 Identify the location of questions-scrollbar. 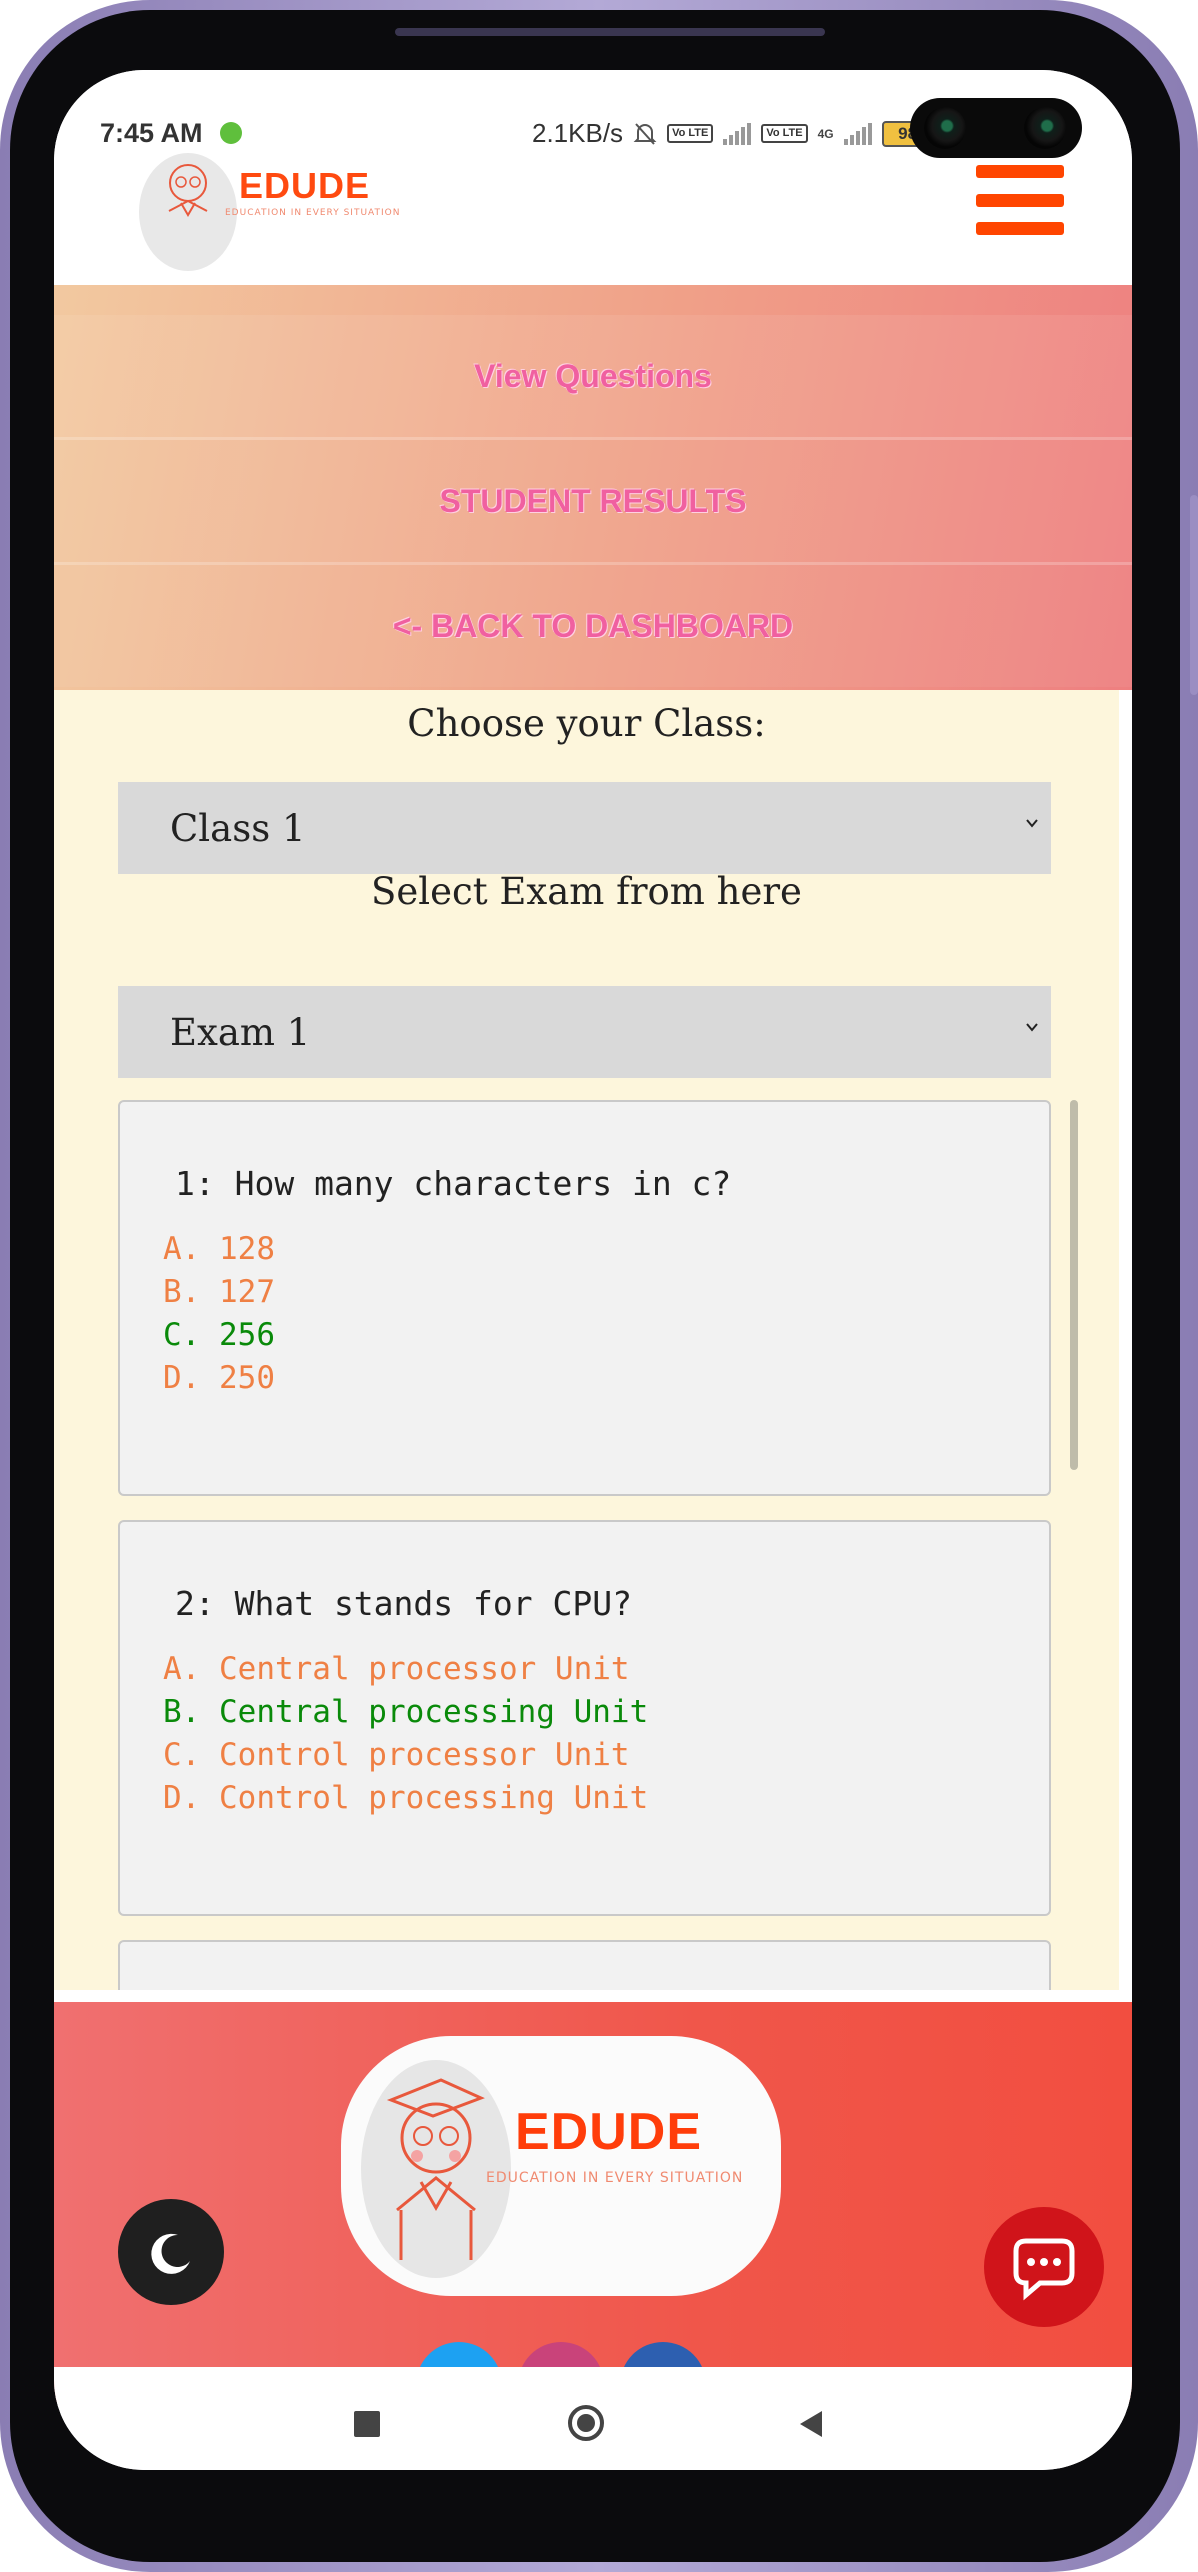
(1074, 1285).